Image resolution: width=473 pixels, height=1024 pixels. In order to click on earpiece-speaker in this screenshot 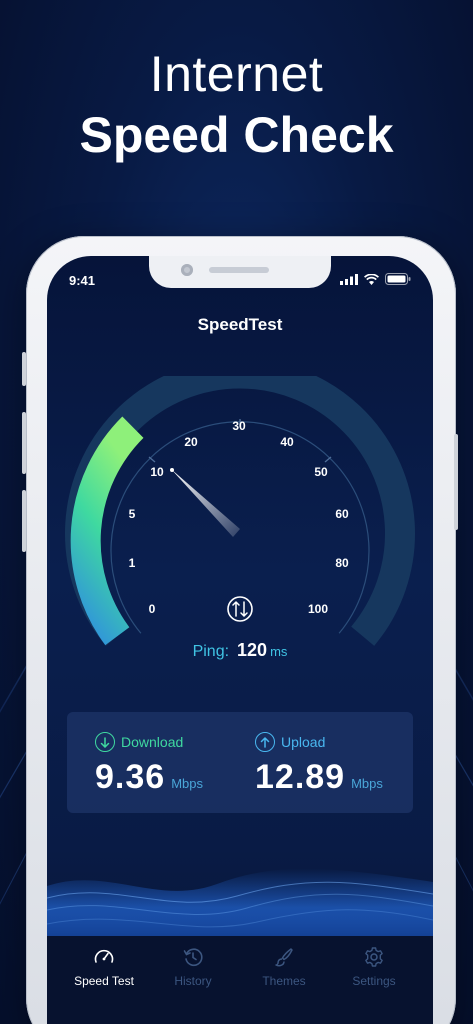, I will do `click(239, 270)`.